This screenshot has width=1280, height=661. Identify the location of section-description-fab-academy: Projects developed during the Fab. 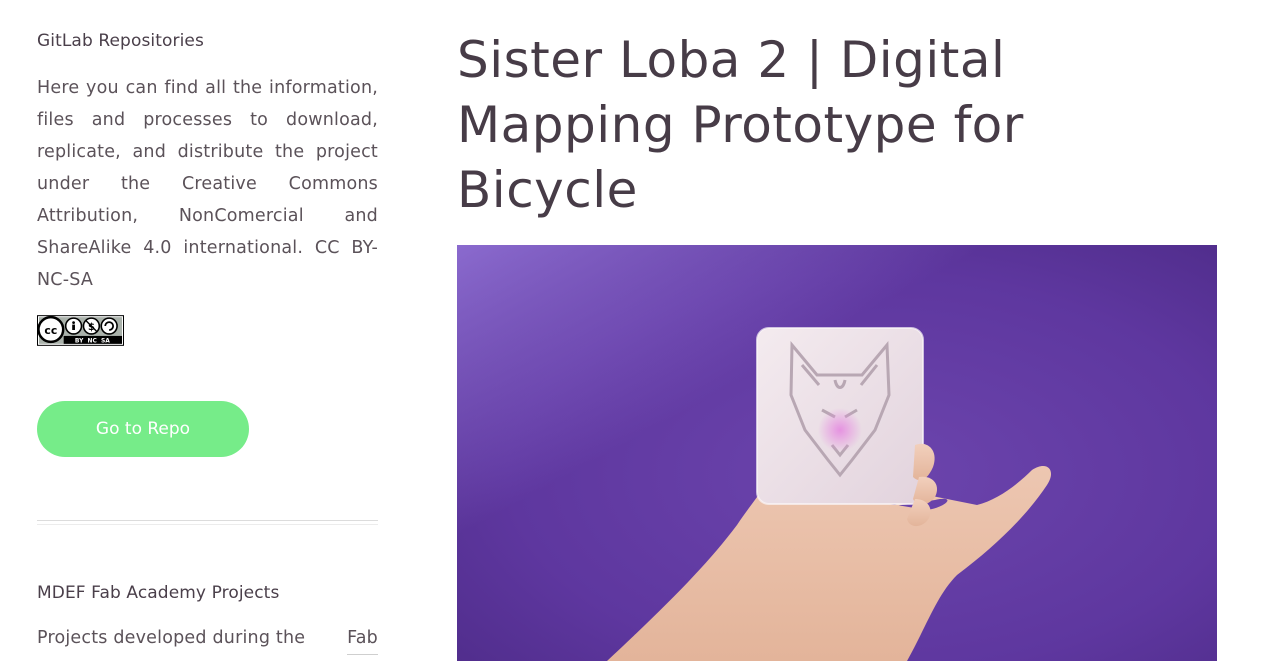
(207, 638).